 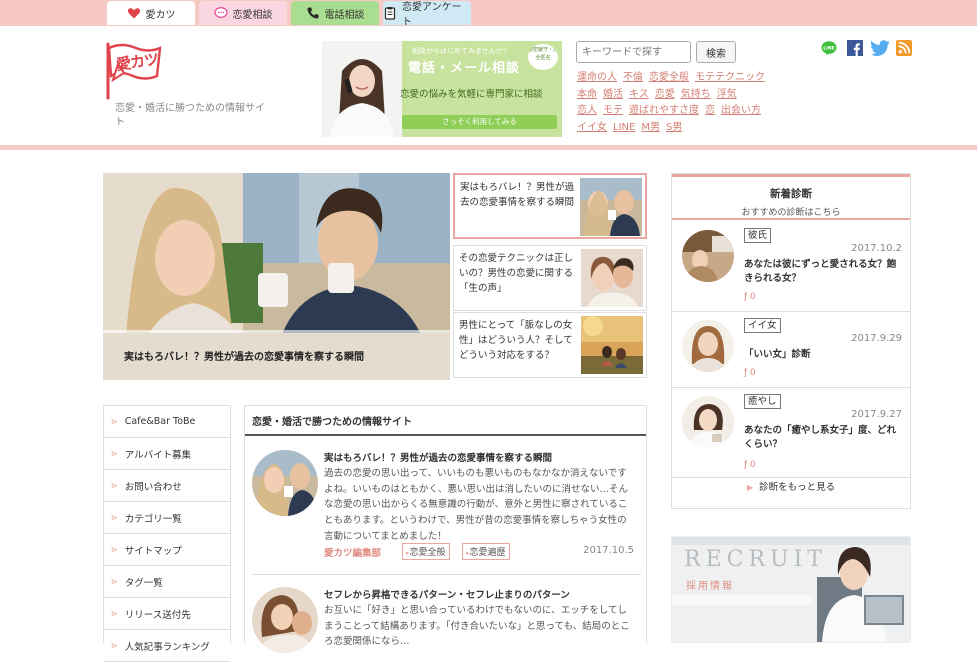 I want to click on keyword-link: イイ女, so click(x=592, y=127).